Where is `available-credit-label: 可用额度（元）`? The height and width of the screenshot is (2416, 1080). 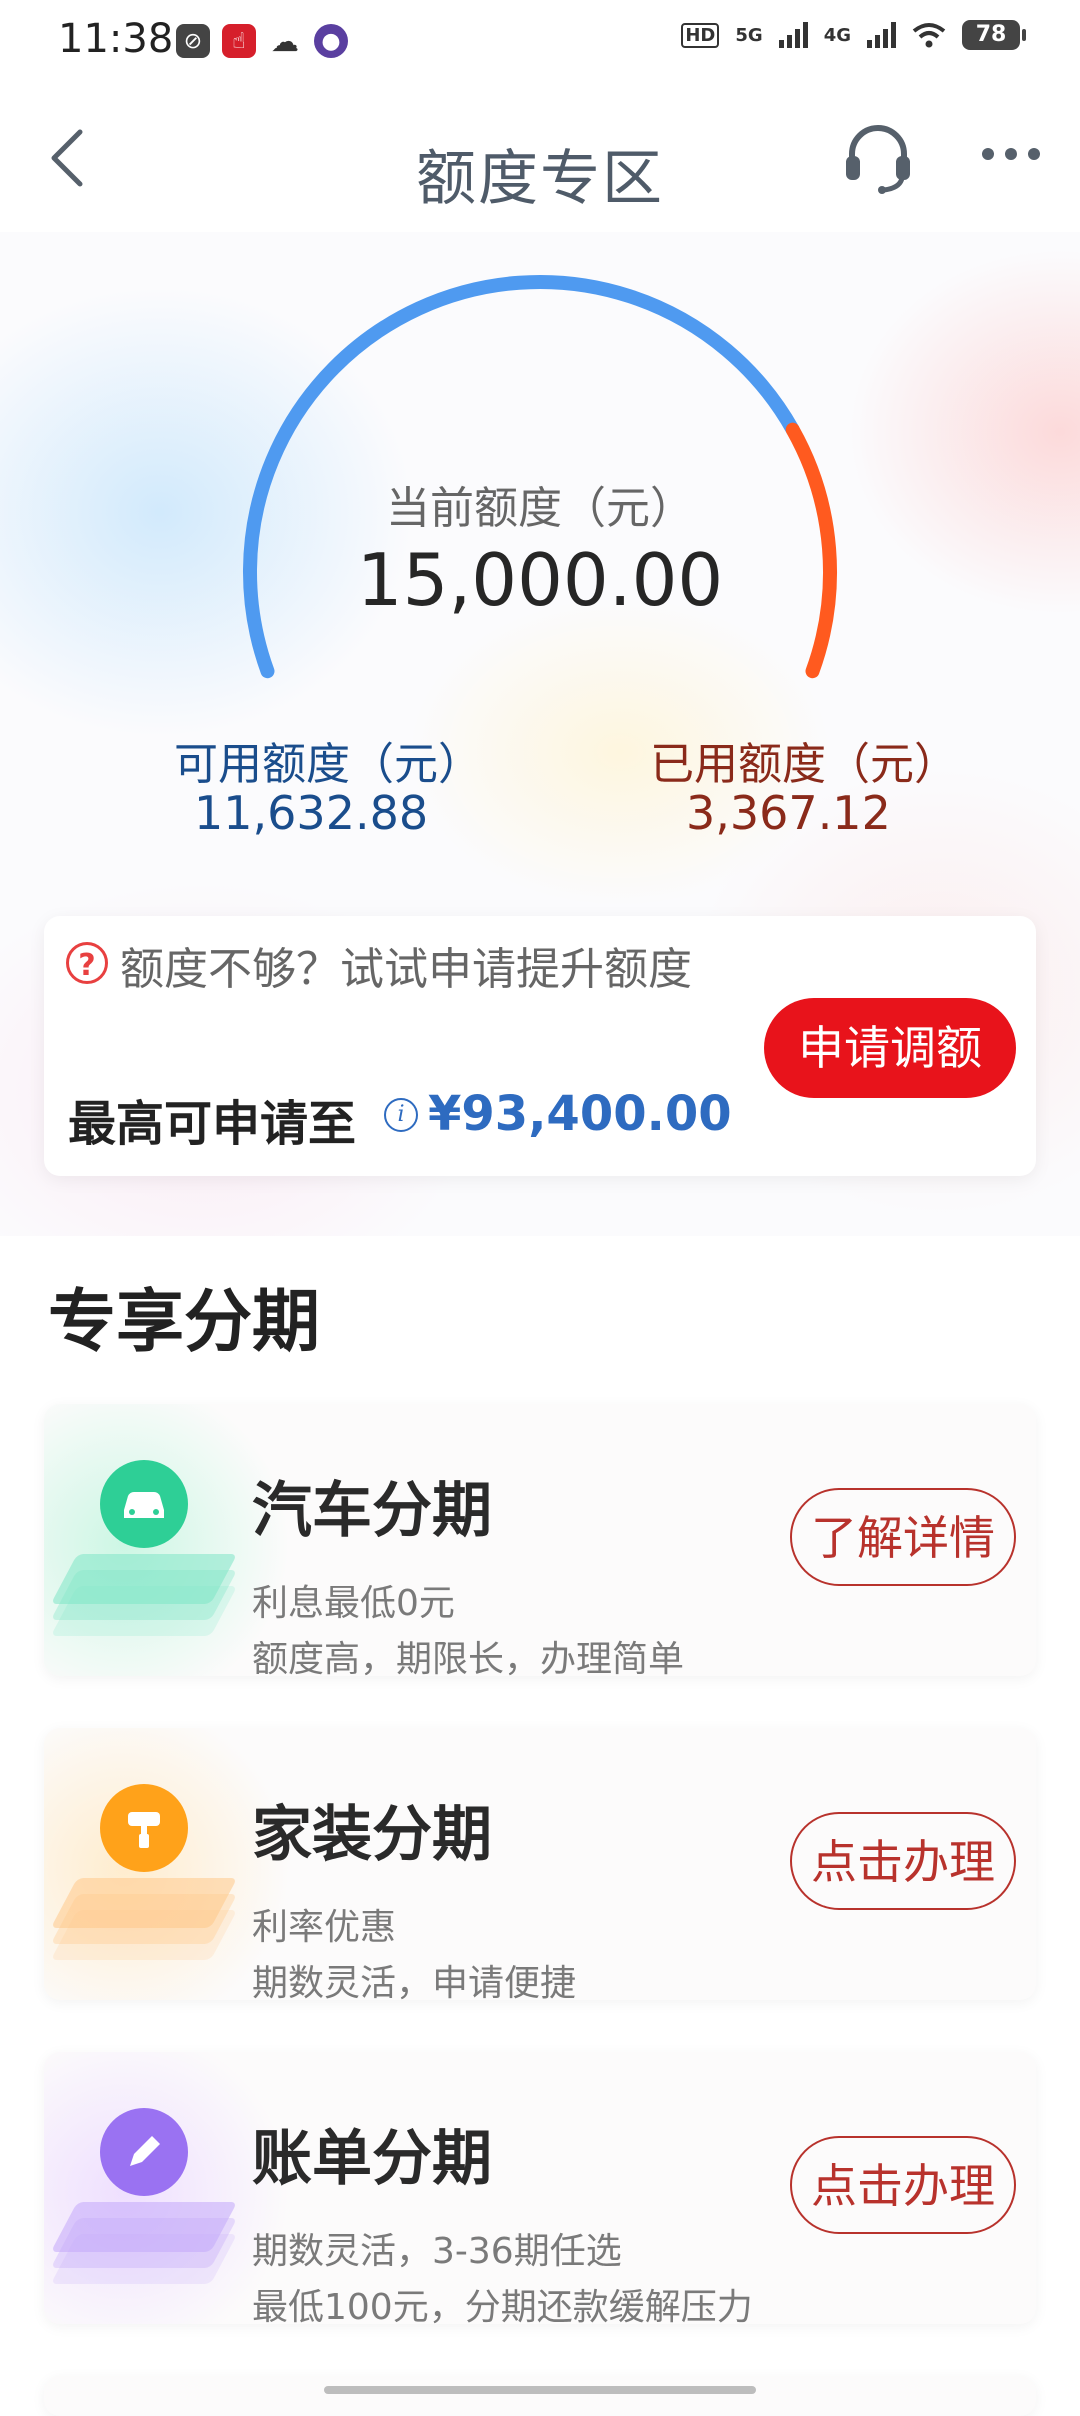 available-credit-label: 可用额度（元） is located at coordinates (328, 764).